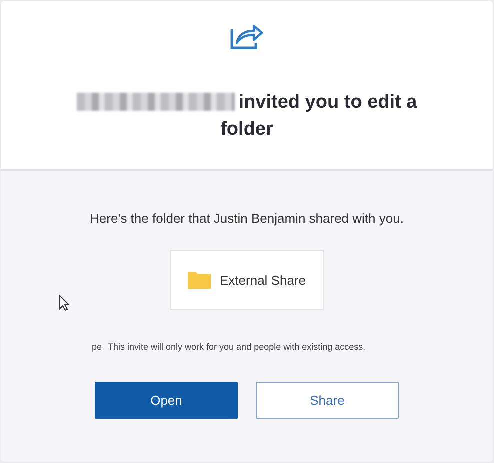  Describe the element at coordinates (237, 347) in the screenshot. I see `access-note: This invite will only work for you and people with existing access.` at that location.